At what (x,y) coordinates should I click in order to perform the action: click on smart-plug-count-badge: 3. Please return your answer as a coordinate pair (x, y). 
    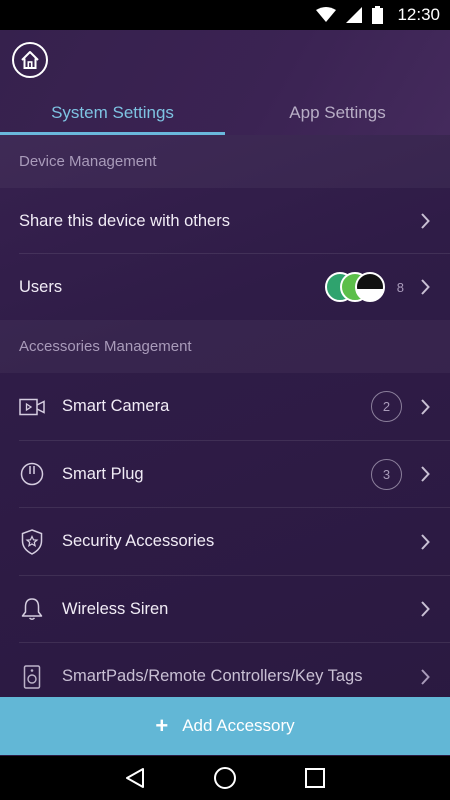
    Looking at the image, I should click on (386, 474).